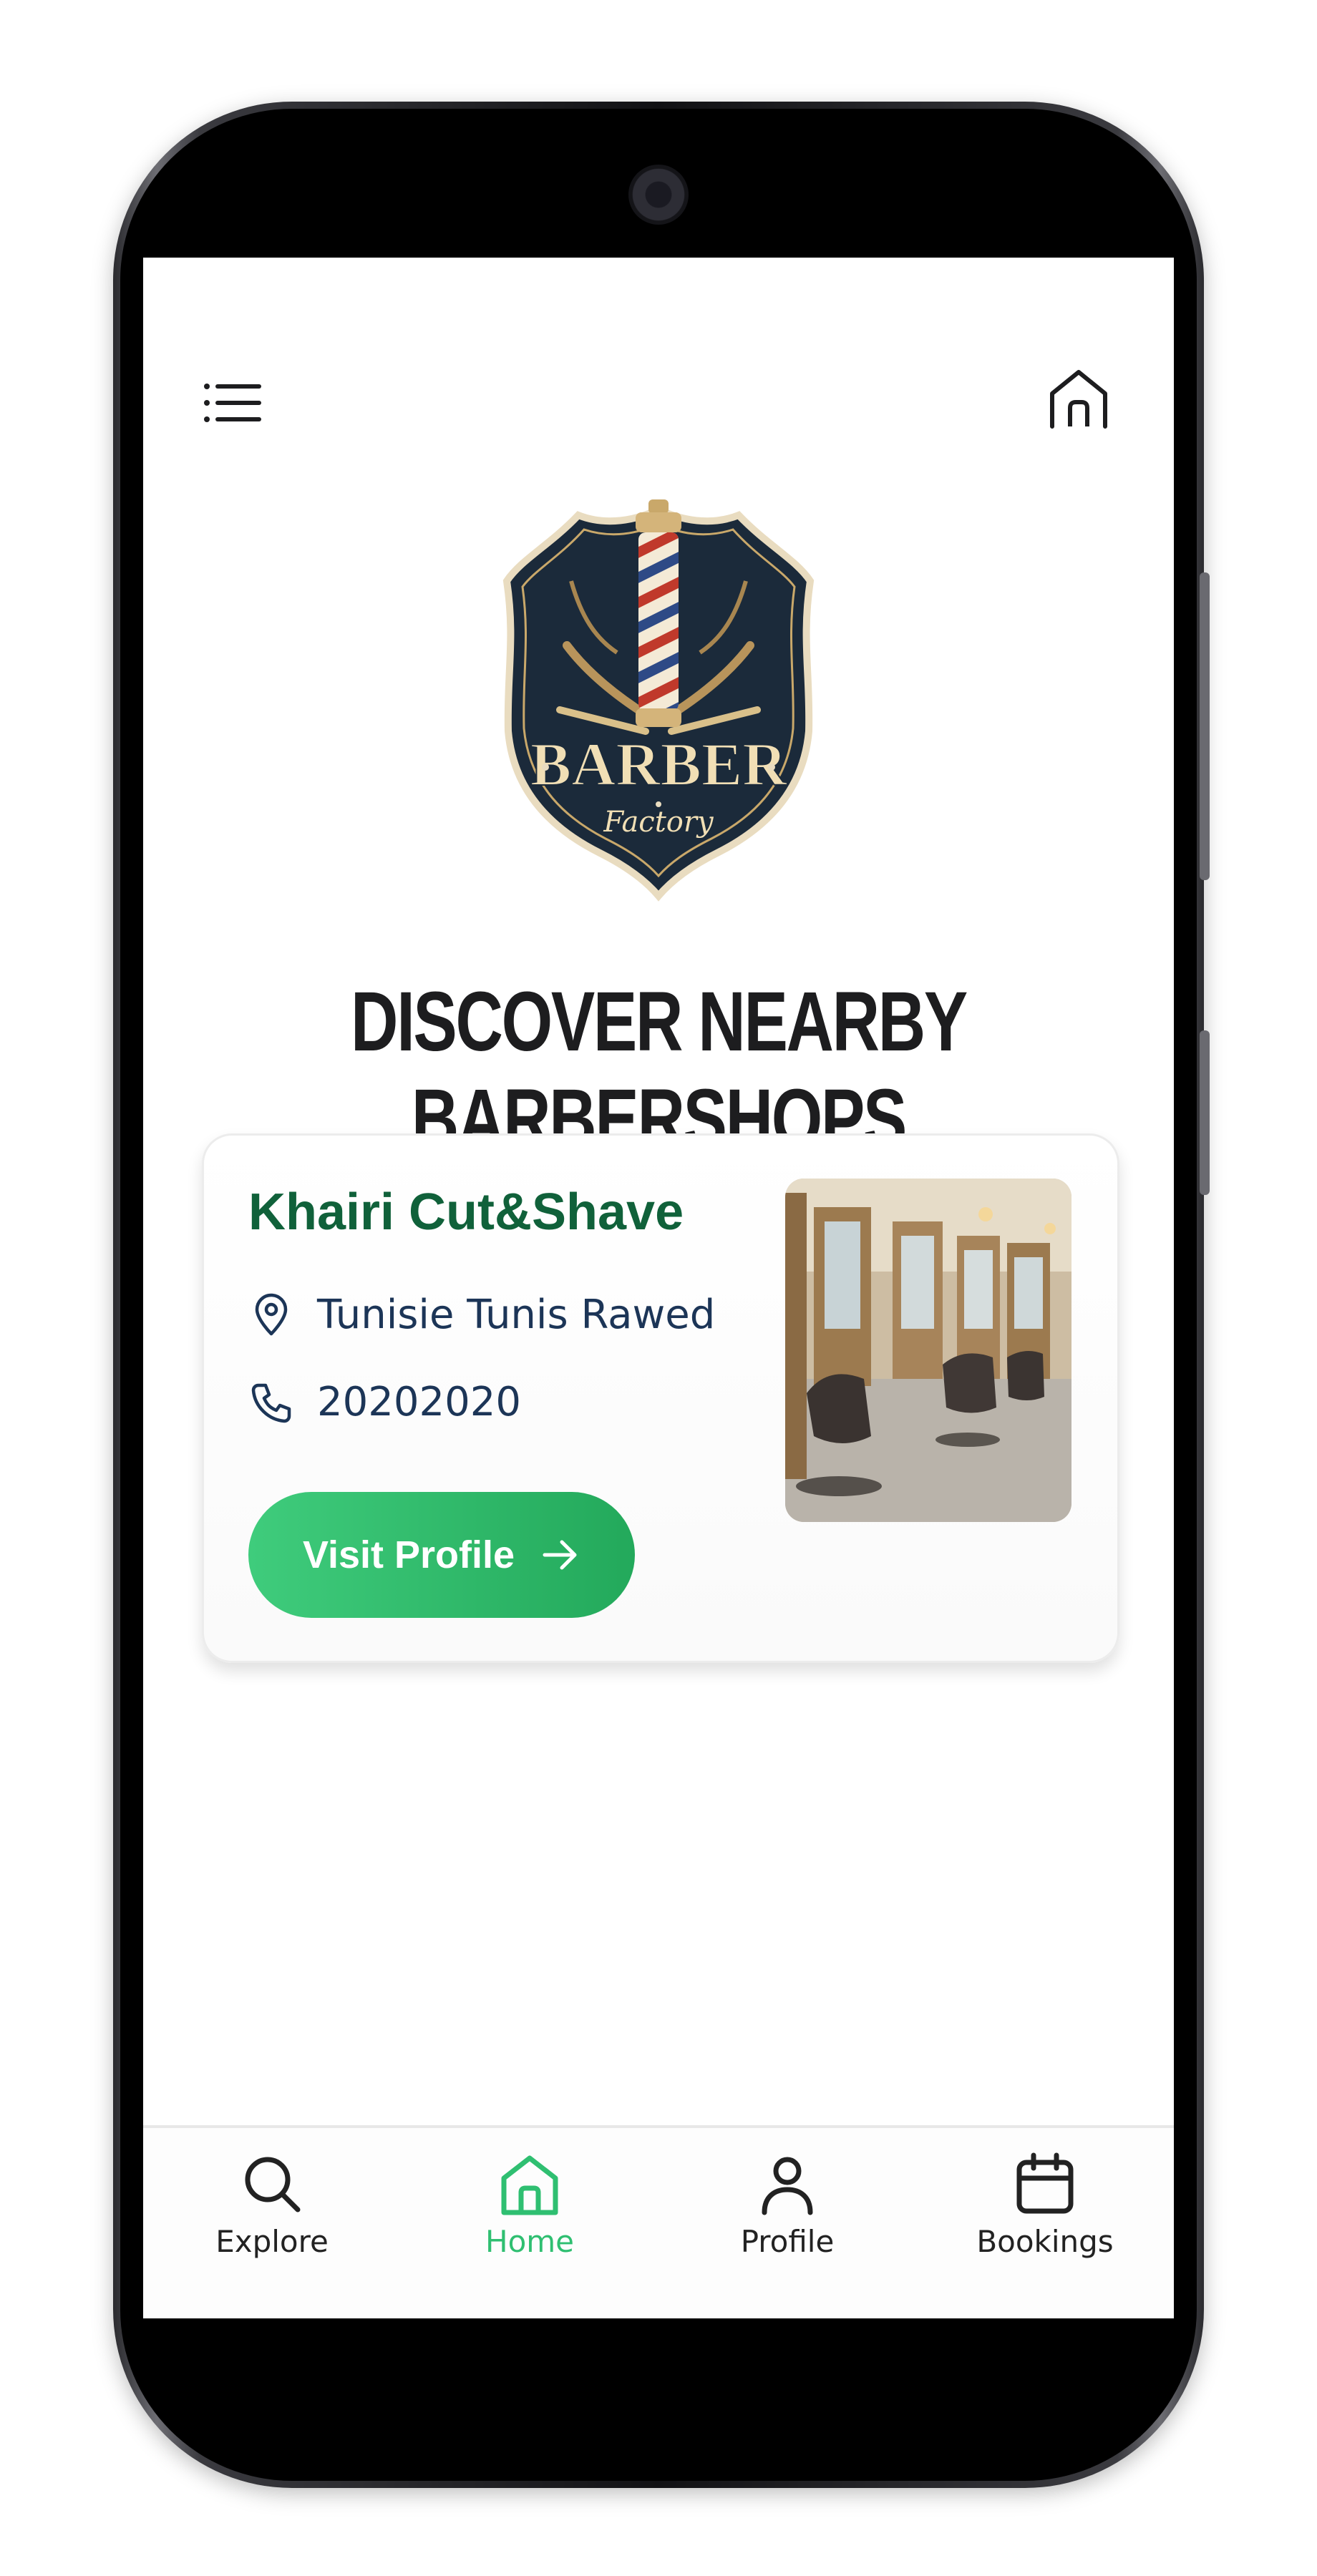 This screenshot has width=1317, height=2576. I want to click on arrow-right-icon, so click(560, 1555).